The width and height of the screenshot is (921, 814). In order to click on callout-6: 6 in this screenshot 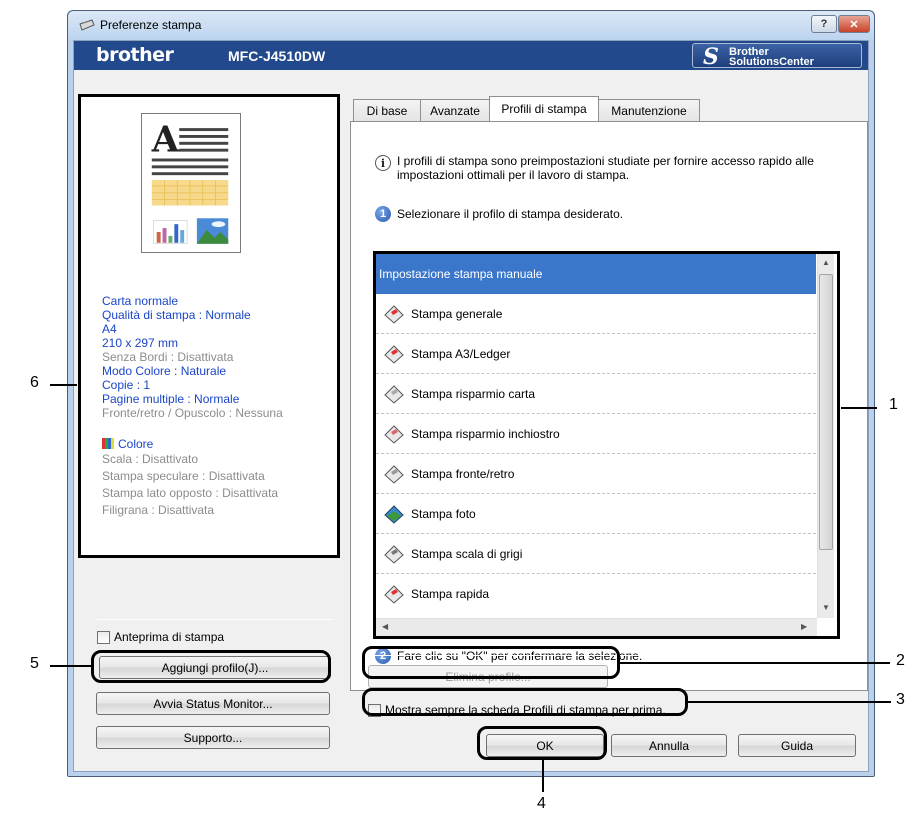, I will do `click(34, 382)`.